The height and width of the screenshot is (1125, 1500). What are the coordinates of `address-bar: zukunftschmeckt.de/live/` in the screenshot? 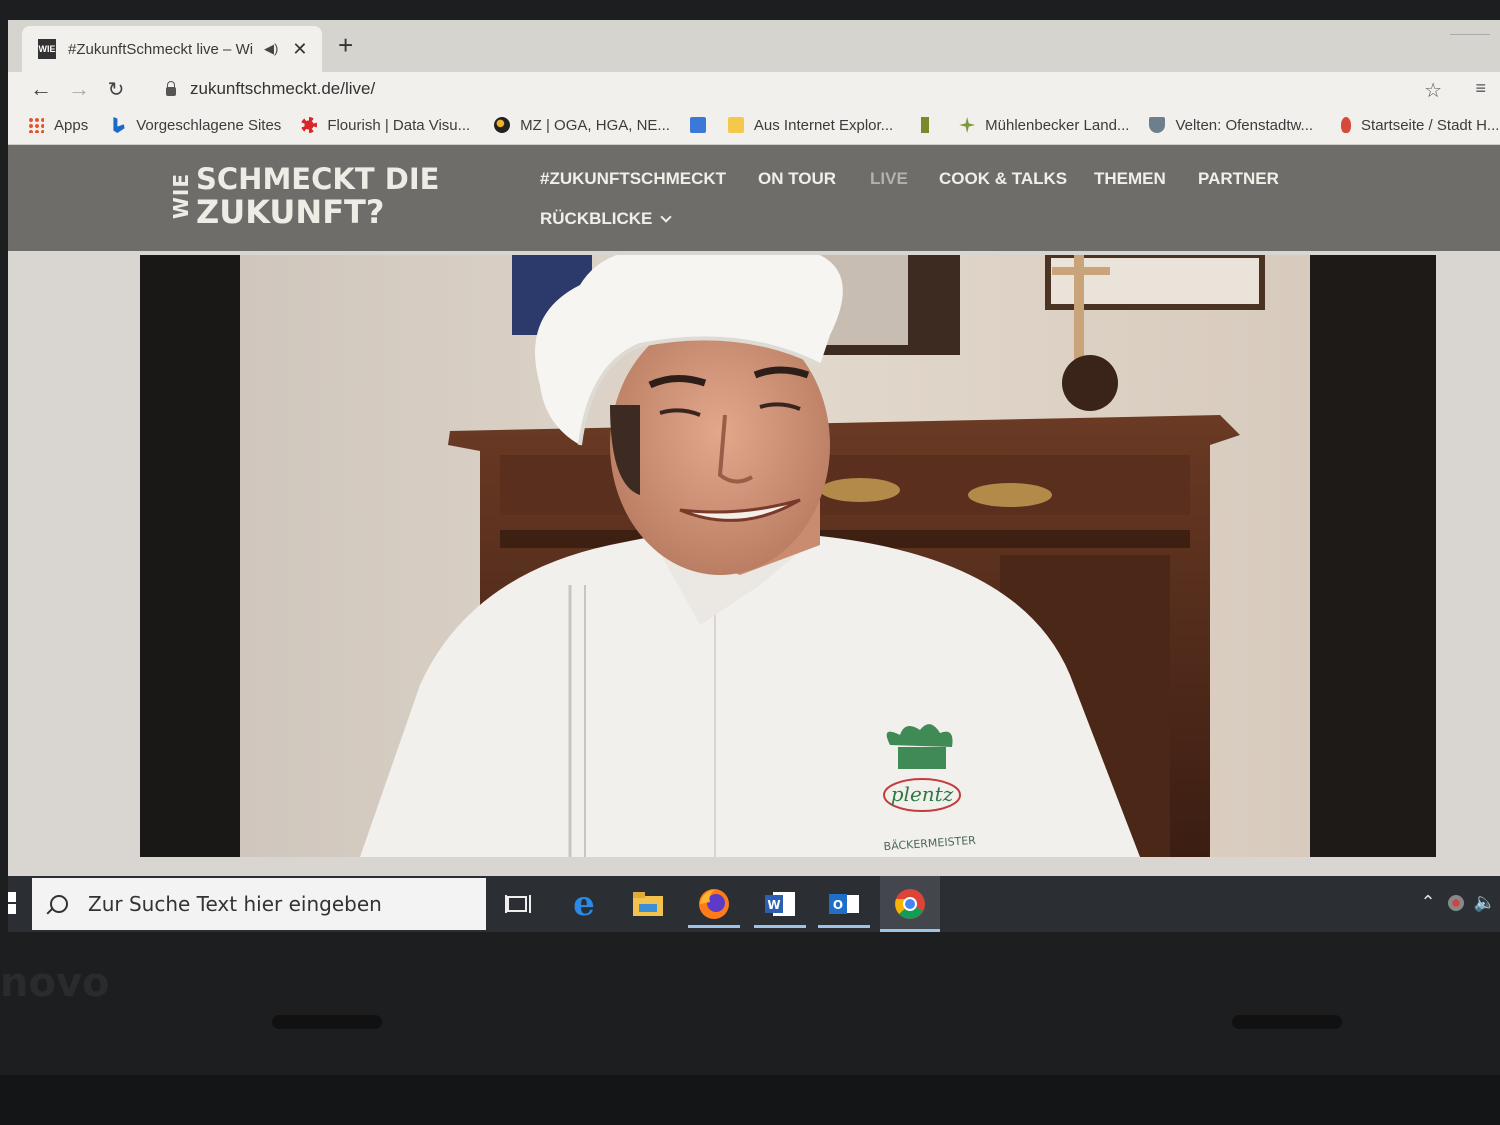 It's located at (804, 89).